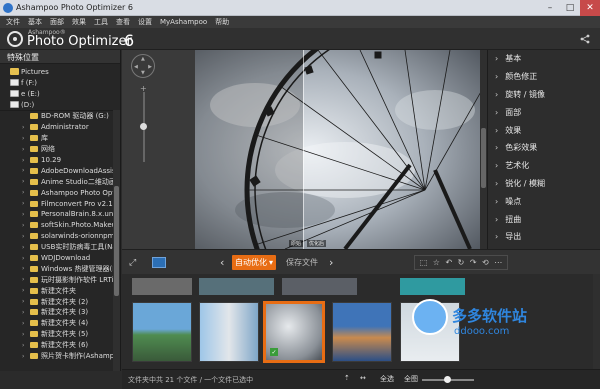  Describe the element at coordinates (143, 73) in the screenshot. I see `arrow-down-icon: ▼` at that location.